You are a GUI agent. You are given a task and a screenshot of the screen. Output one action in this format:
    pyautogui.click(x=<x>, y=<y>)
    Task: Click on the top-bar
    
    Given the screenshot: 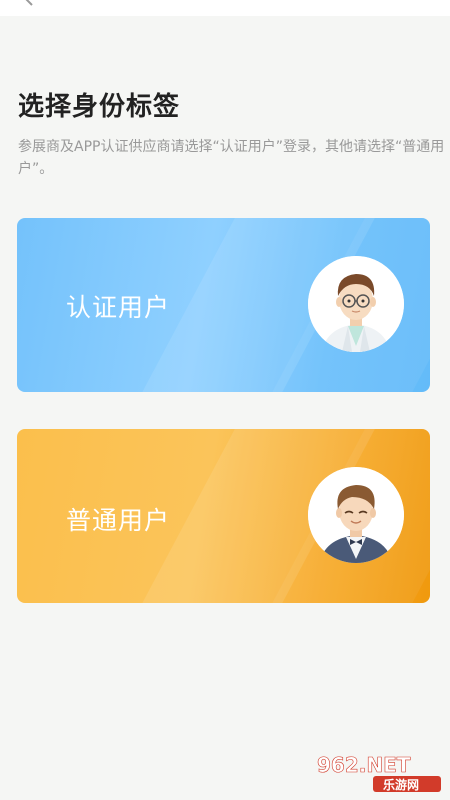 What is the action you would take?
    pyautogui.click(x=225, y=8)
    